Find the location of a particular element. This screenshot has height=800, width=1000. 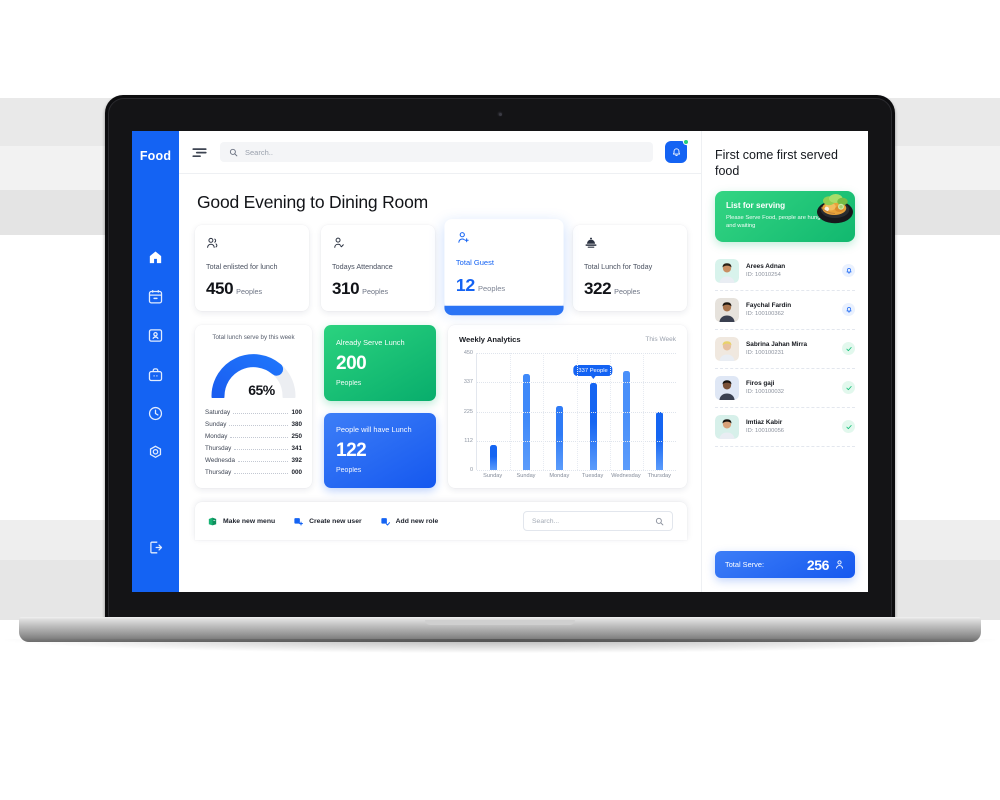

gauge-percent-label: 65% is located at coordinates (261, 390).